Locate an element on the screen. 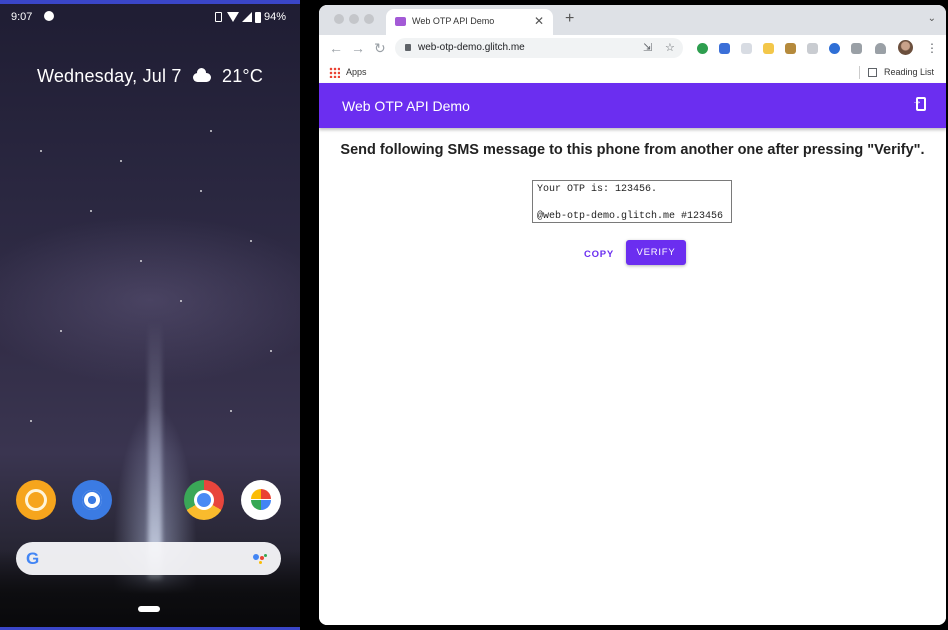 Image resolution: width=948 pixels, height=630 pixels. install-icon: ⇲ is located at coordinates (647, 47).